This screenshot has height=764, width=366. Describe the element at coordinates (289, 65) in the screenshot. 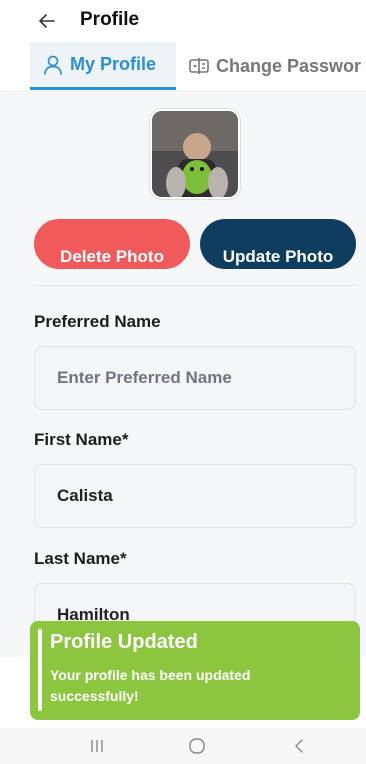

I see `tab-change-password-label: Change Passwor` at that location.